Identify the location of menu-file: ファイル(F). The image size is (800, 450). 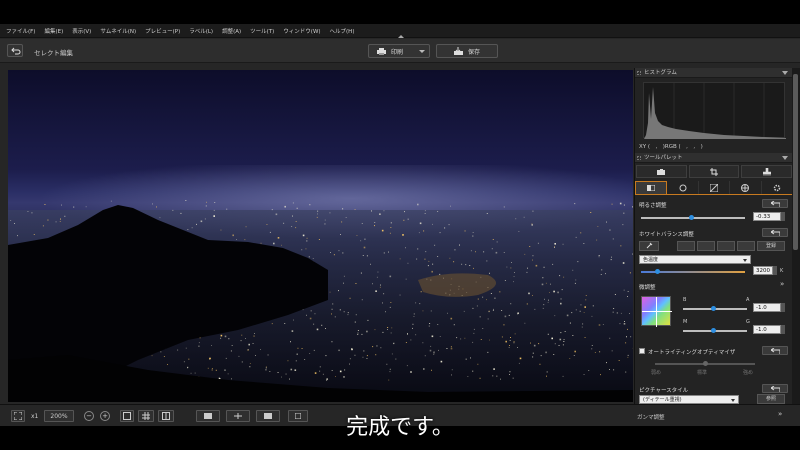
(20, 31).